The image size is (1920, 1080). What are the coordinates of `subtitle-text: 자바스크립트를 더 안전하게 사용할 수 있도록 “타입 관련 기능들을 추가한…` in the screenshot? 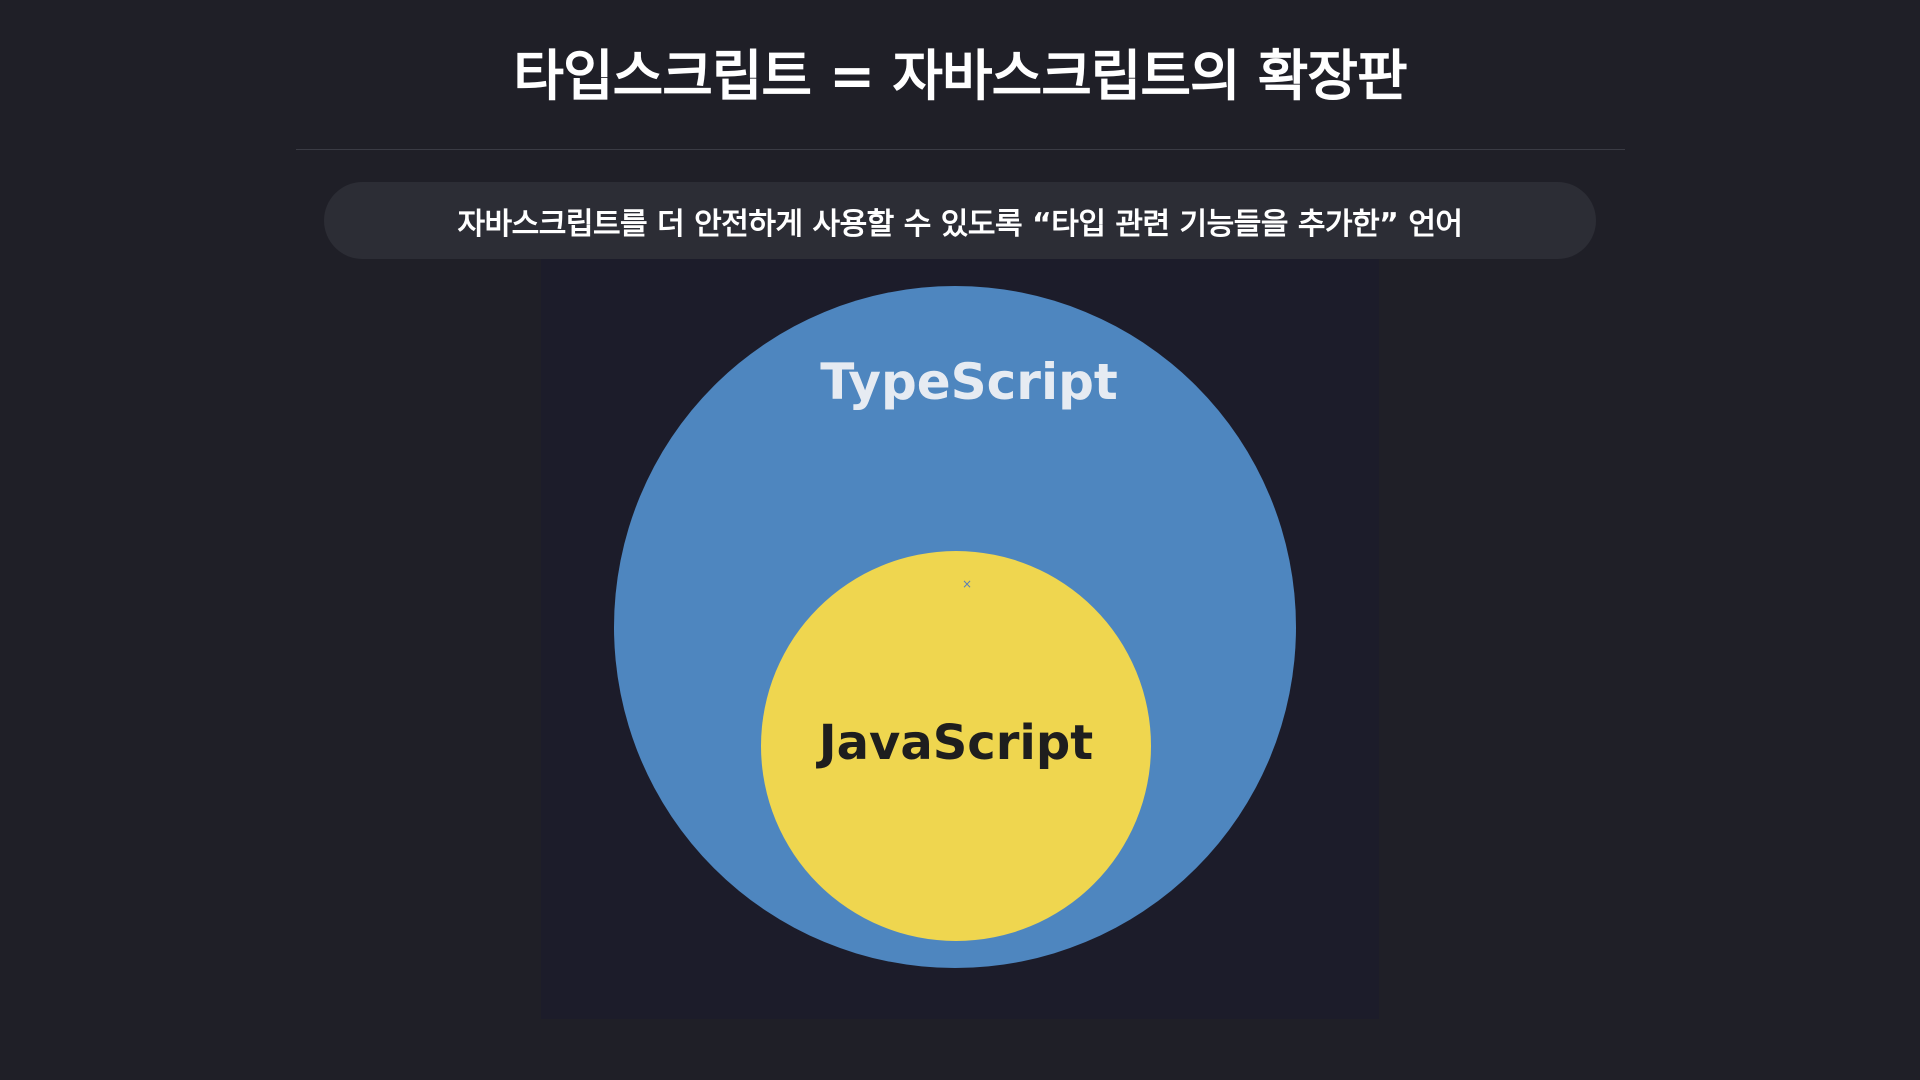 It's located at (960, 224).